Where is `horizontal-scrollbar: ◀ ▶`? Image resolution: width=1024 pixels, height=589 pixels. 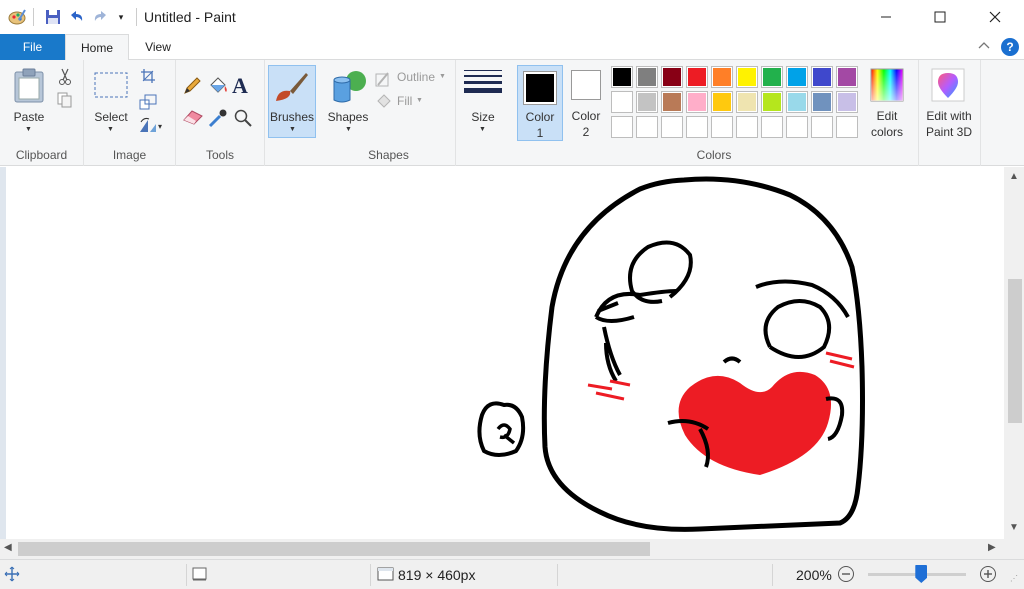 horizontal-scrollbar: ◀ ▶ is located at coordinates (502, 549).